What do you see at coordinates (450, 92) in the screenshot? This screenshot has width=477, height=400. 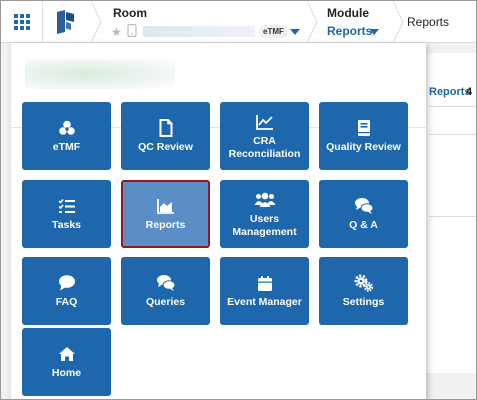 I see `background-reports-link: Reports` at bounding box center [450, 92].